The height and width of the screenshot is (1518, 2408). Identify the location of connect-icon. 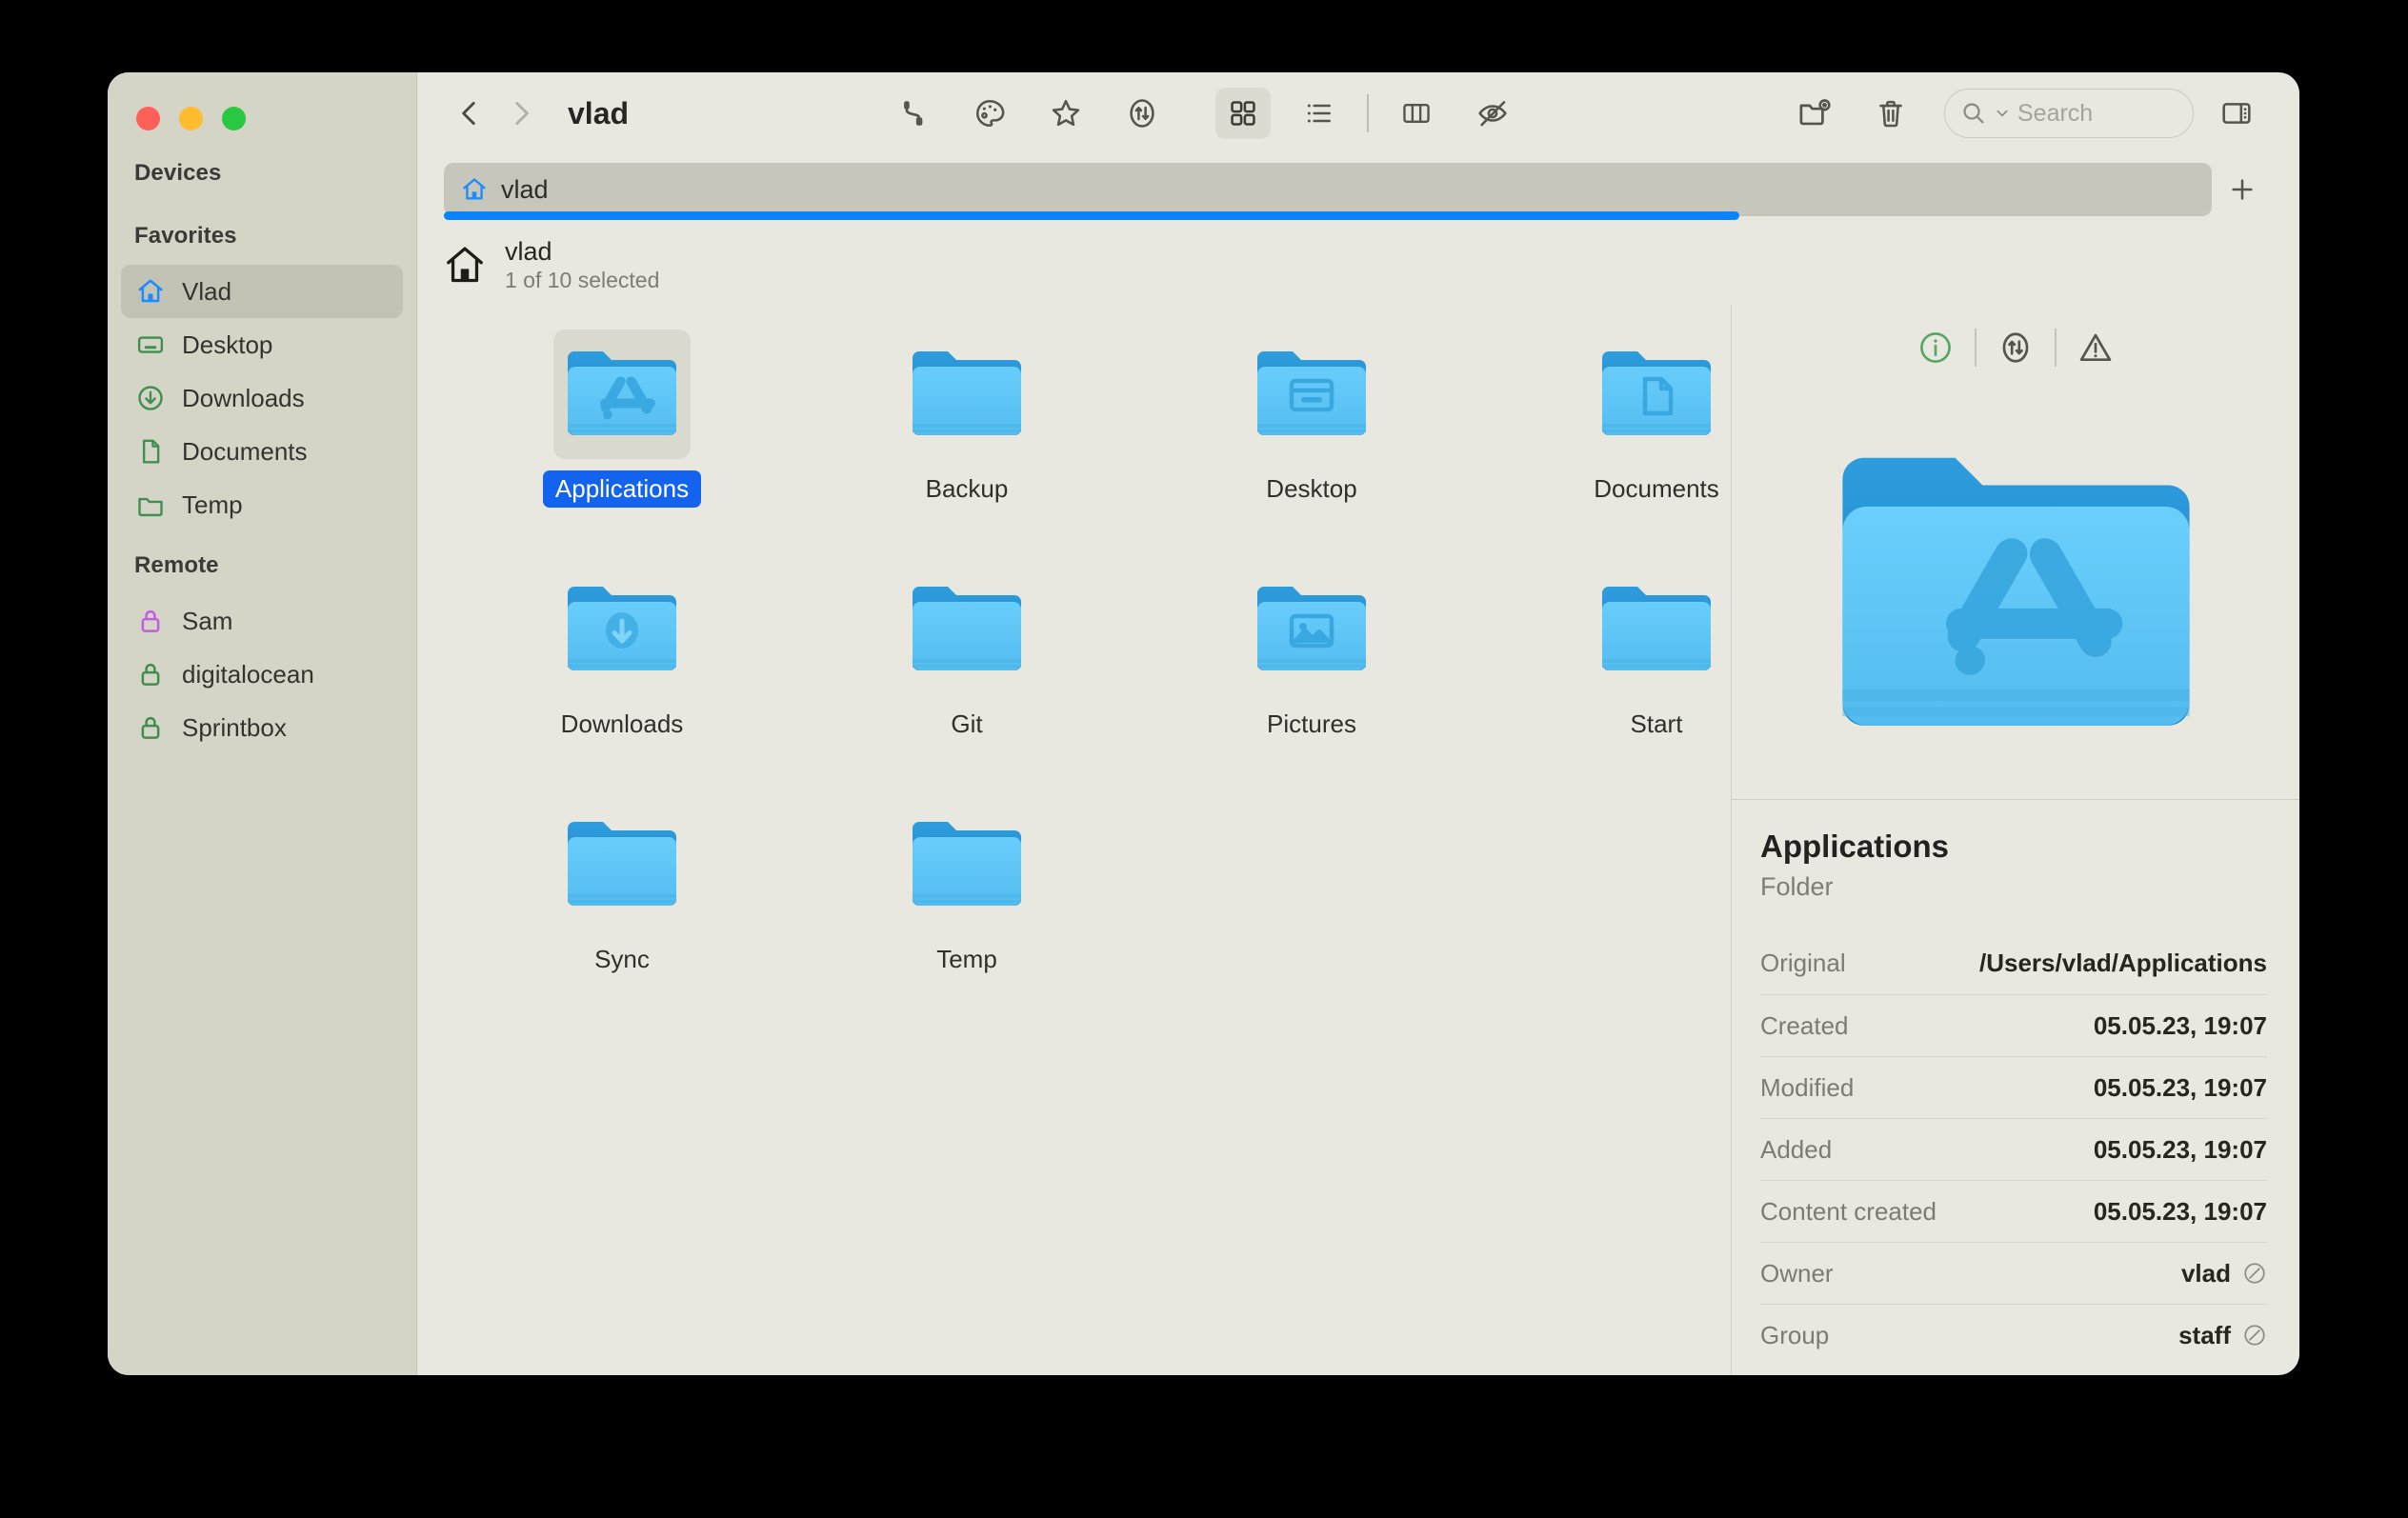
(913, 113).